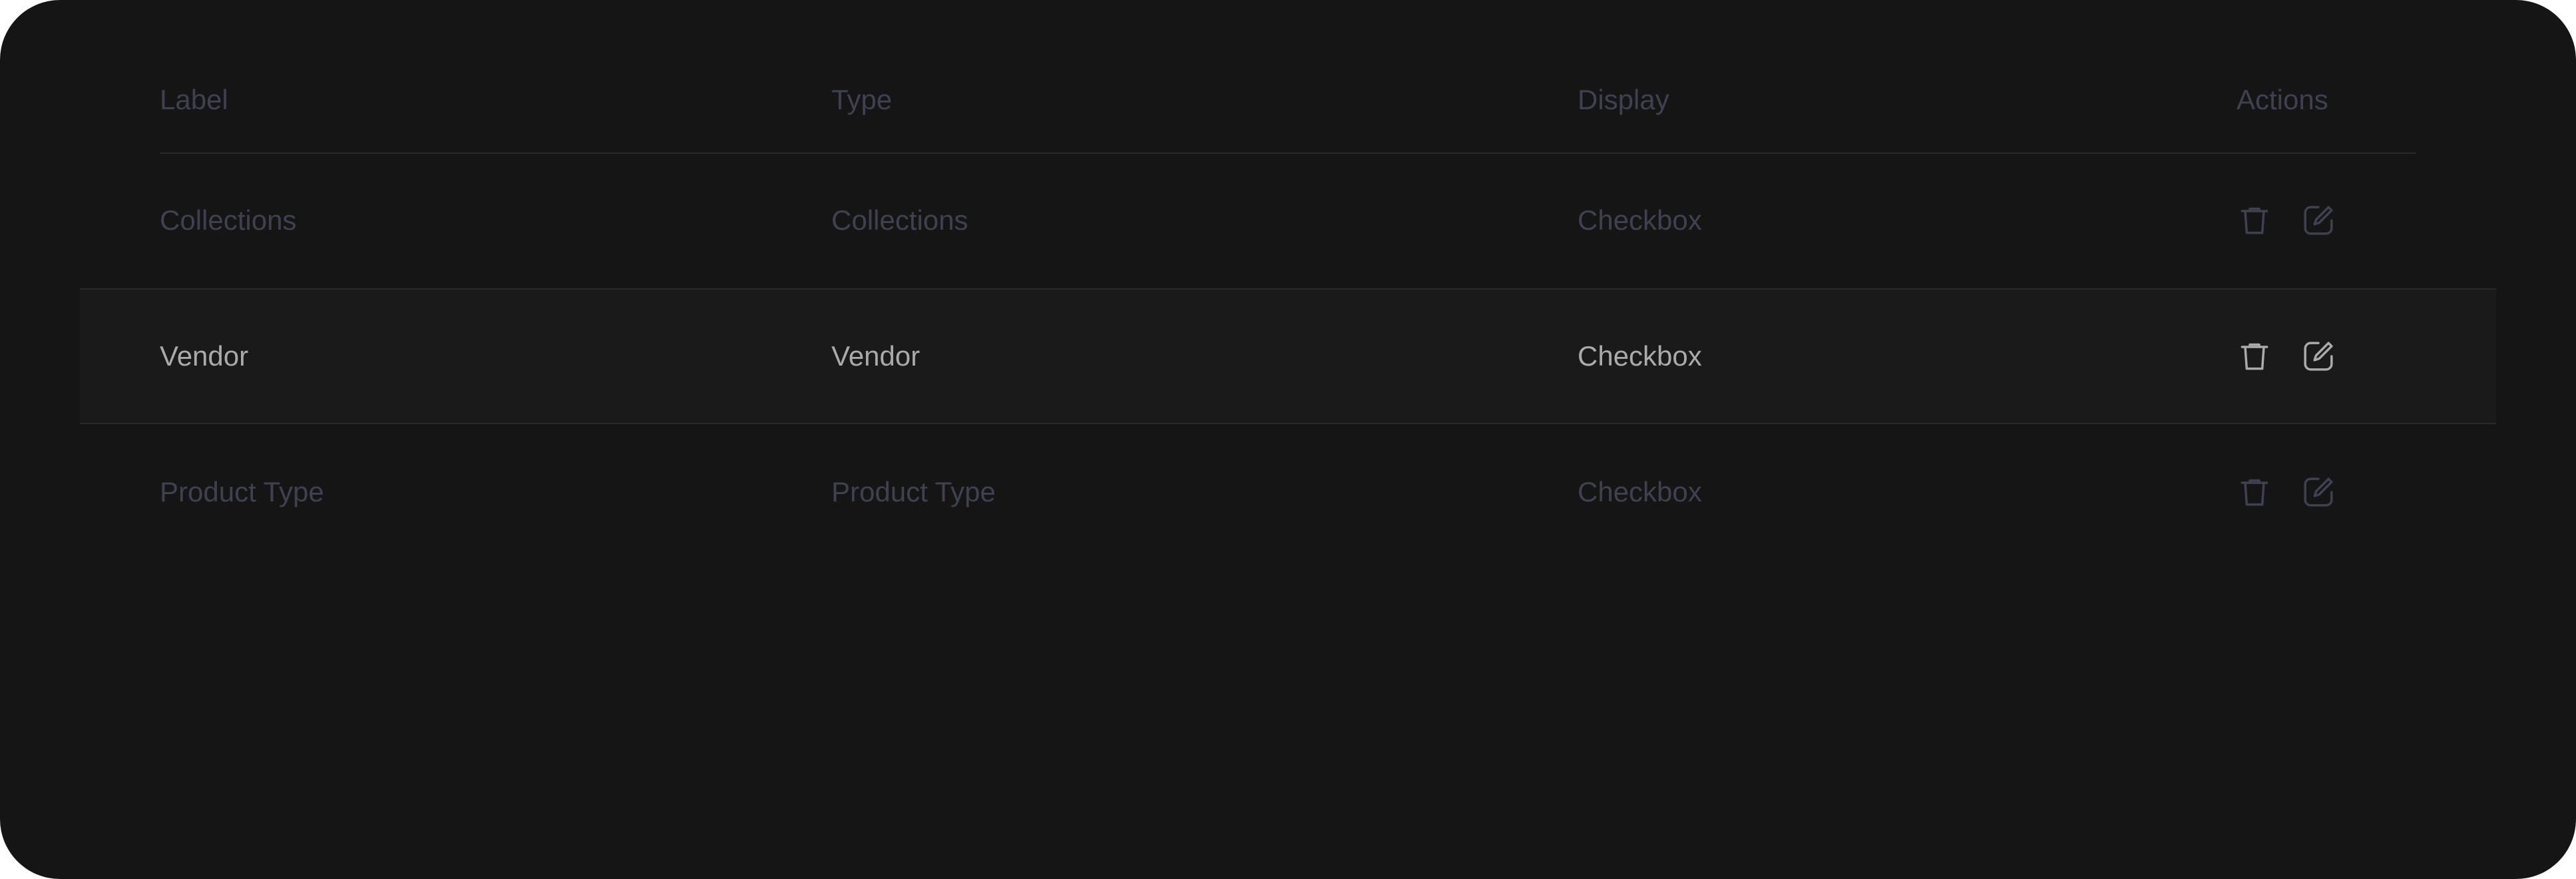  I want to click on row-label: Vendor, so click(204, 356).